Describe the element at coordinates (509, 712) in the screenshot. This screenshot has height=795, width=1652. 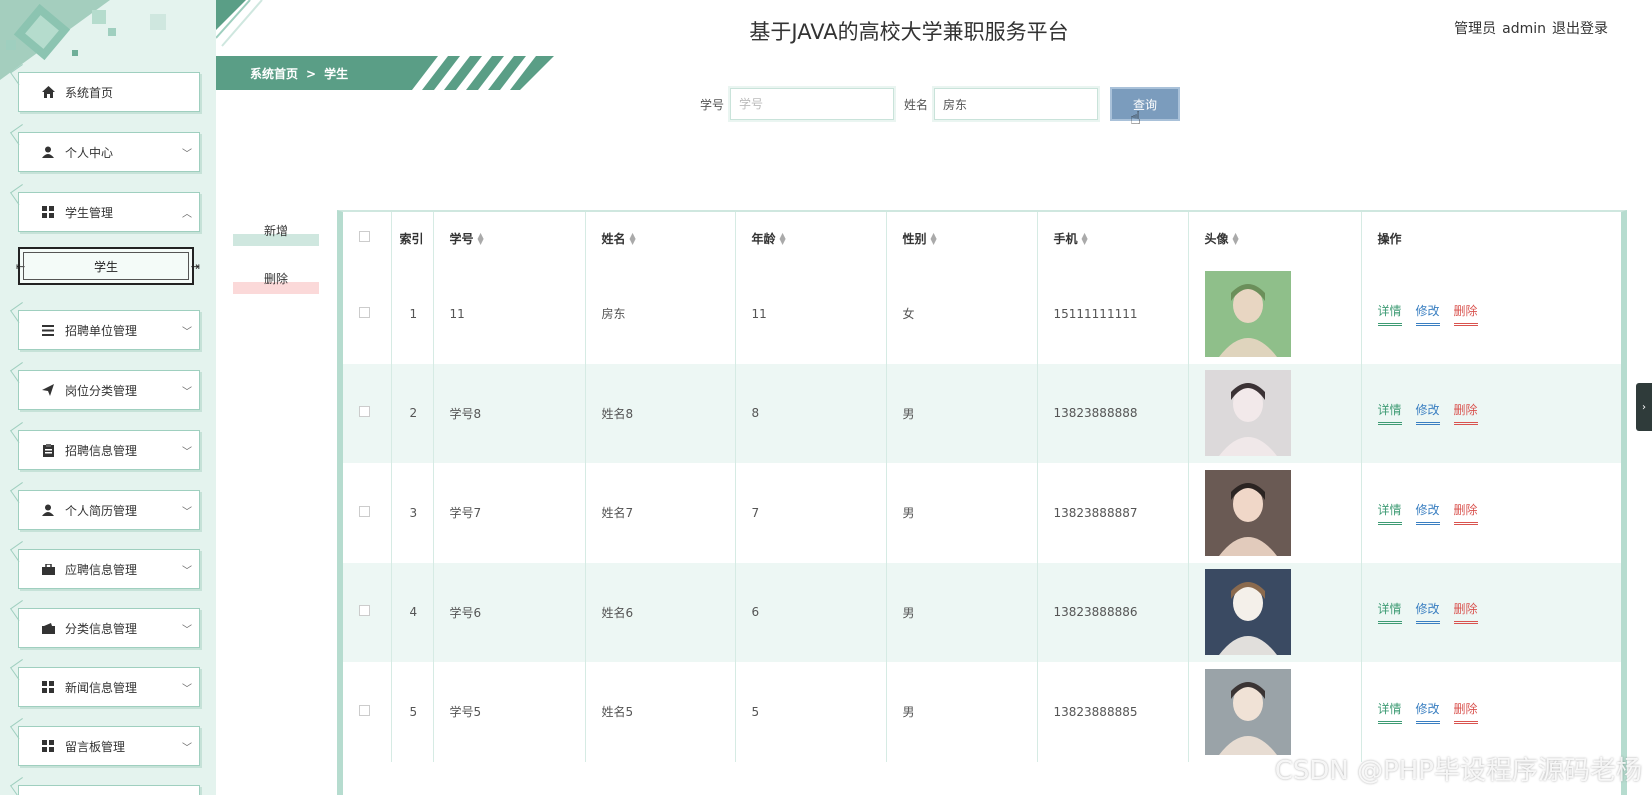
I see `cell-student-id: 学号5` at that location.